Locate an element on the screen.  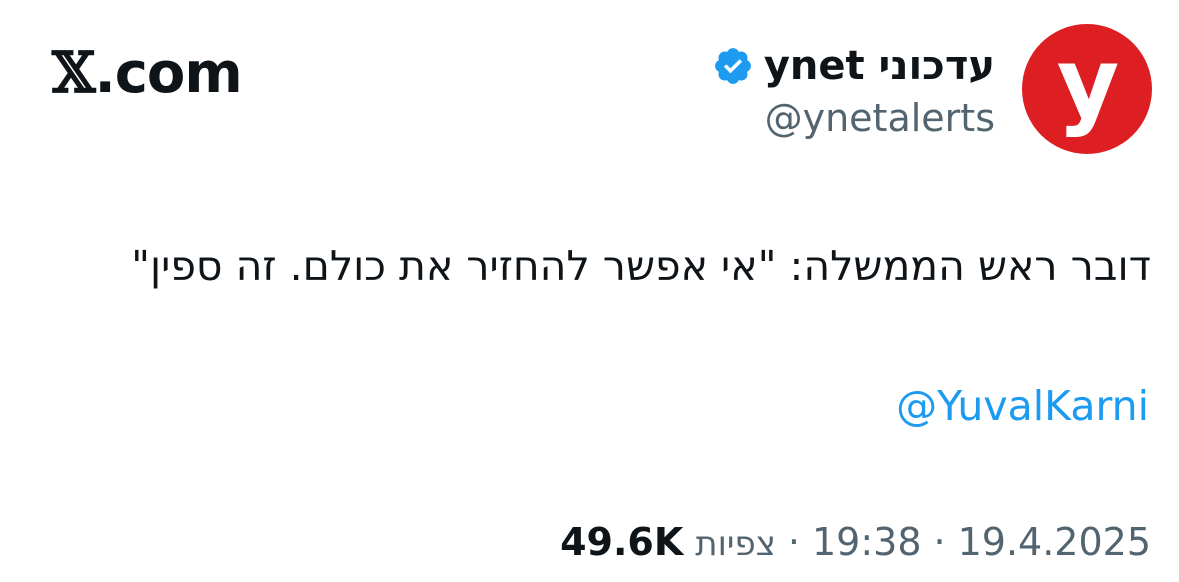
author-name-row: עדכוני ynet is located at coordinates (853, 66).